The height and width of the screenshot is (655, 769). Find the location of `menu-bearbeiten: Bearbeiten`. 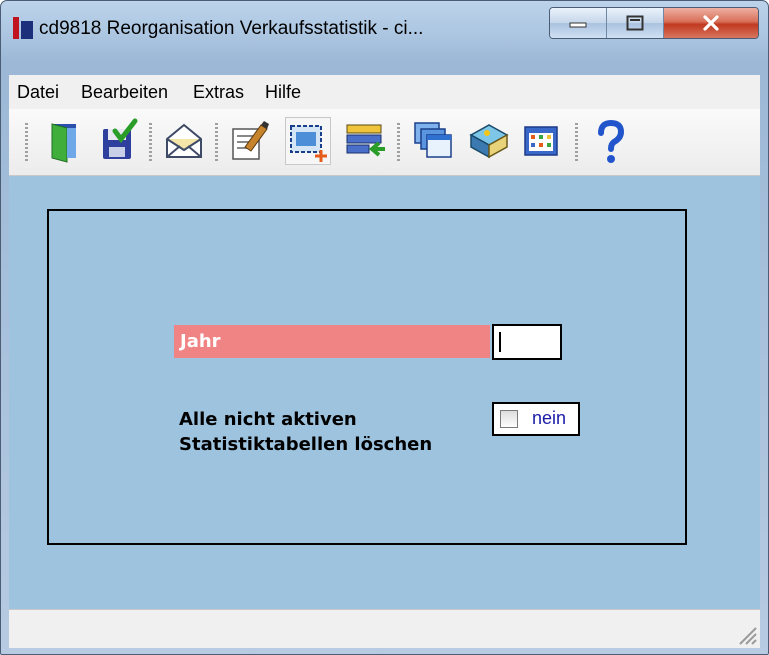

menu-bearbeiten: Bearbeiten is located at coordinates (124, 92).